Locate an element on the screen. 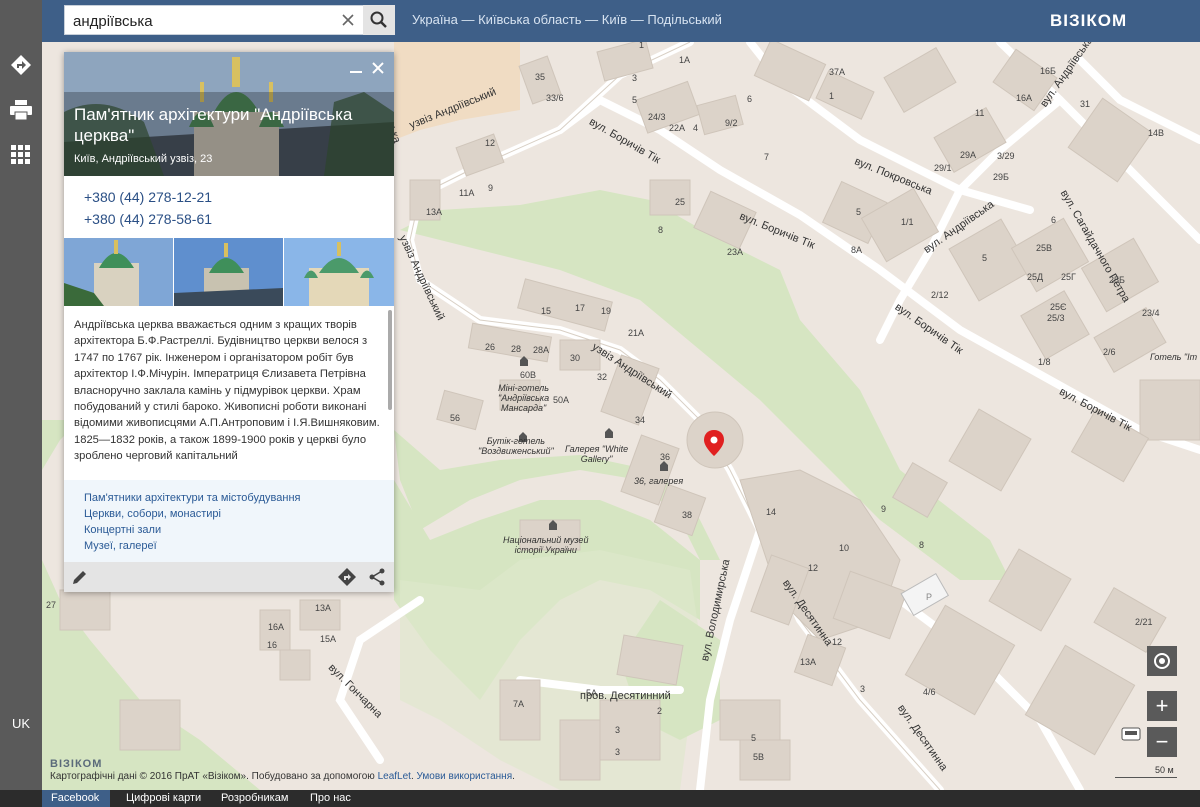 The image size is (1200, 807). house-number: 25Б is located at coordinates (1117, 280).